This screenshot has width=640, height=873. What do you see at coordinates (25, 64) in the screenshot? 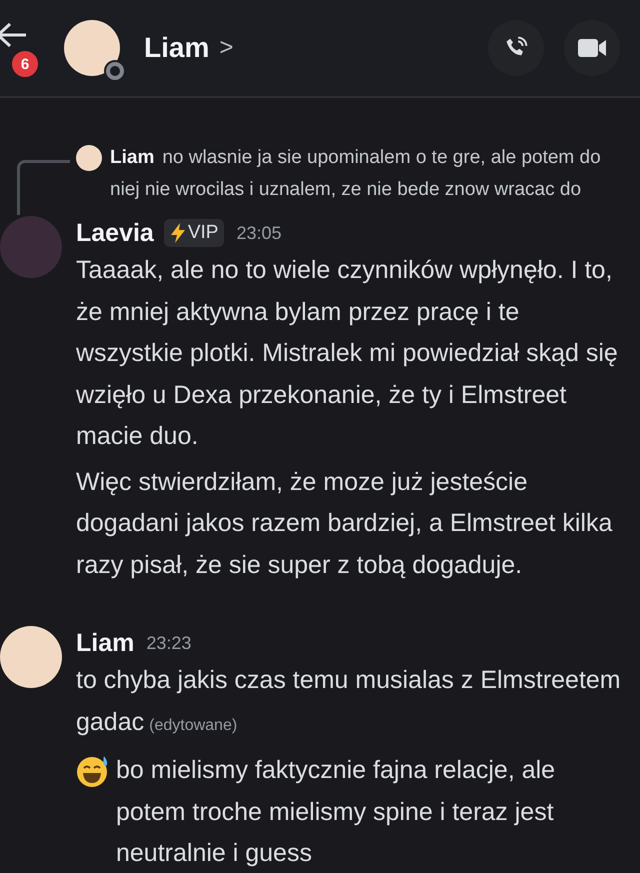
I see `unread-count-badge: 6` at bounding box center [25, 64].